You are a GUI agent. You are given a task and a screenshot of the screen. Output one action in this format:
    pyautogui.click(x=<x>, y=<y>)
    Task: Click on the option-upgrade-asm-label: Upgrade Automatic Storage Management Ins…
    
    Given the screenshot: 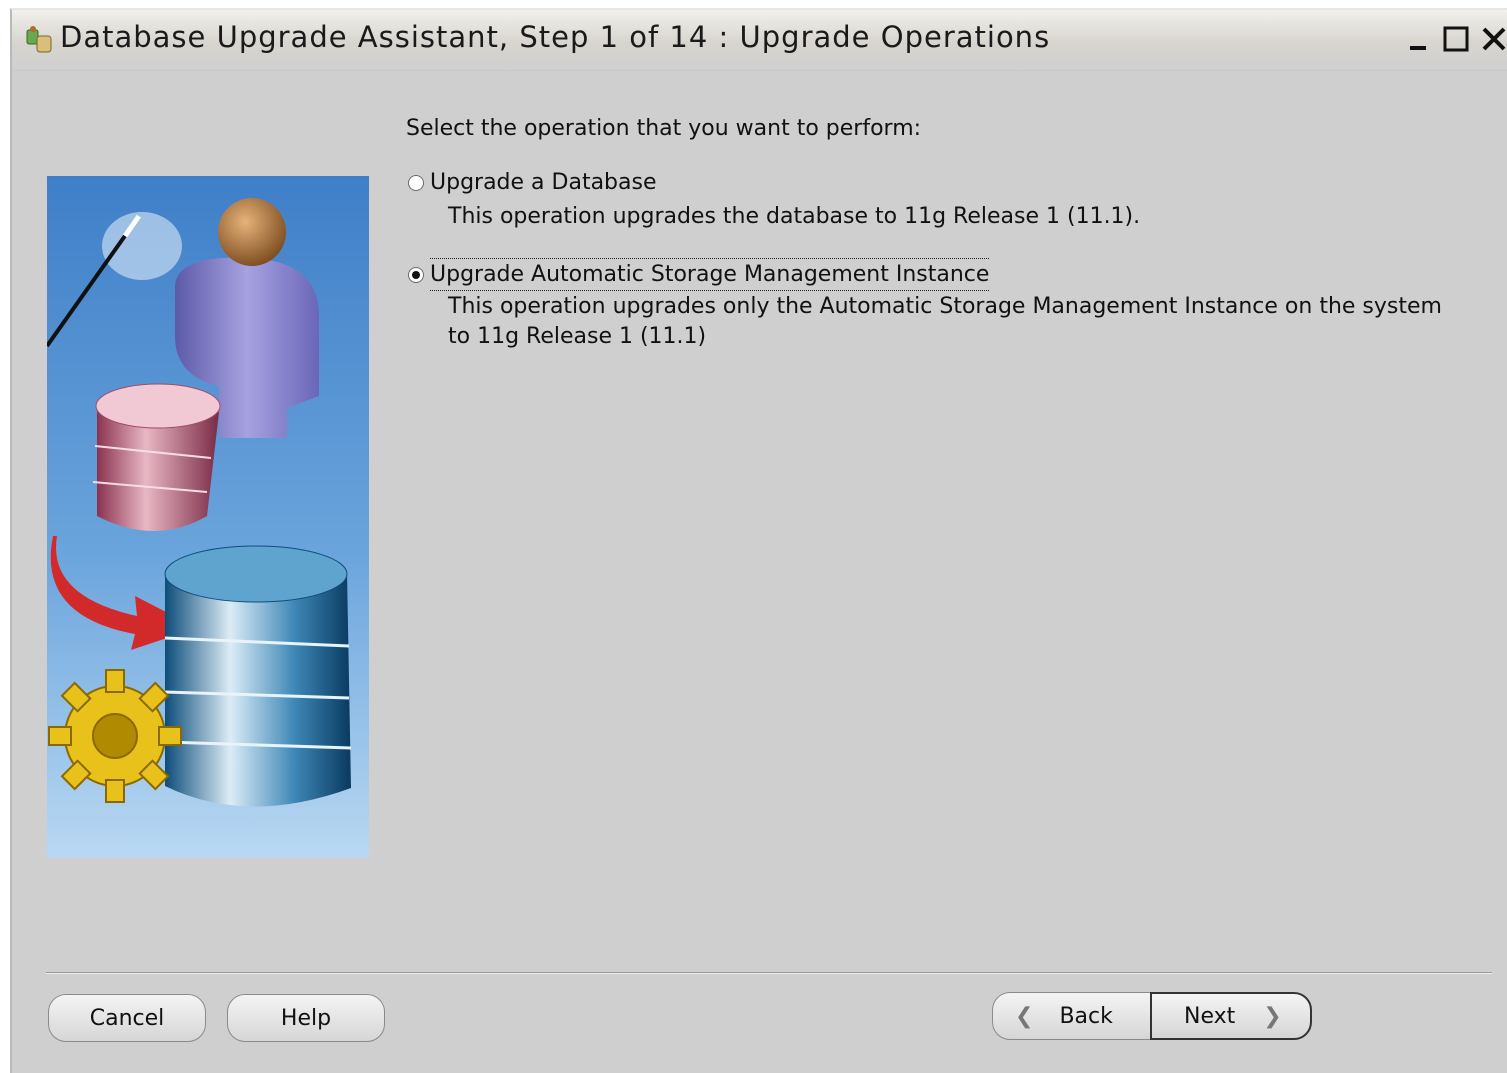 What is the action you would take?
    pyautogui.click(x=710, y=274)
    